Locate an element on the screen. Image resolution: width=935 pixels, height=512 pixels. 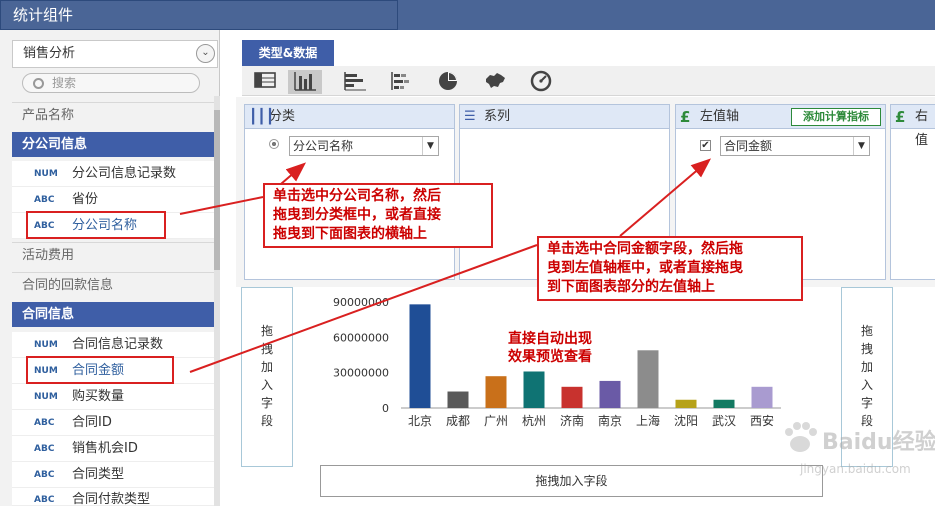
callout-line: 拖曳到分类框中，或者直接 is located at coordinates (357, 215).